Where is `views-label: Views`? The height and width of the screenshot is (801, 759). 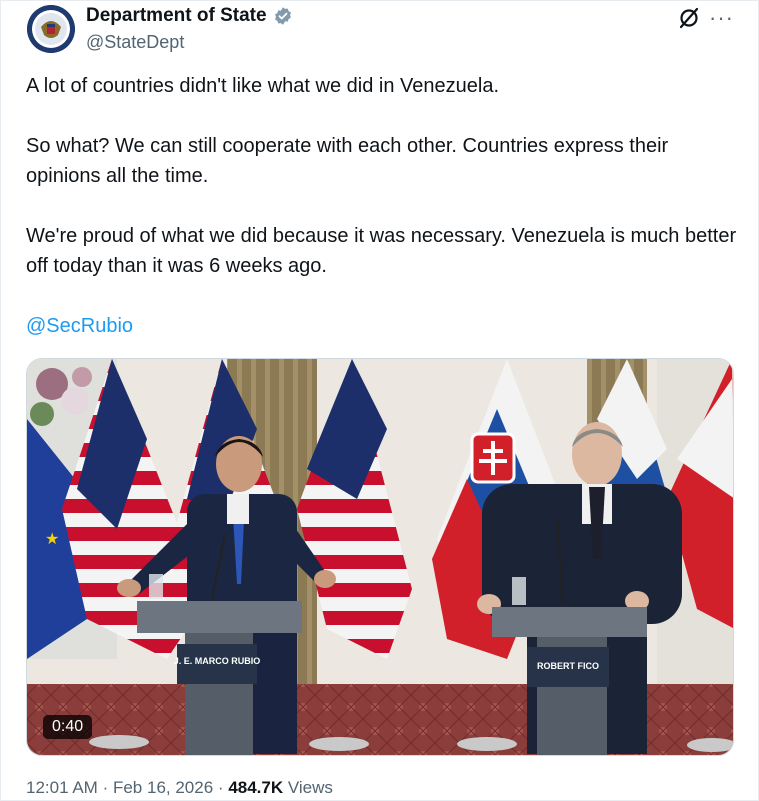 views-label: Views is located at coordinates (310, 787).